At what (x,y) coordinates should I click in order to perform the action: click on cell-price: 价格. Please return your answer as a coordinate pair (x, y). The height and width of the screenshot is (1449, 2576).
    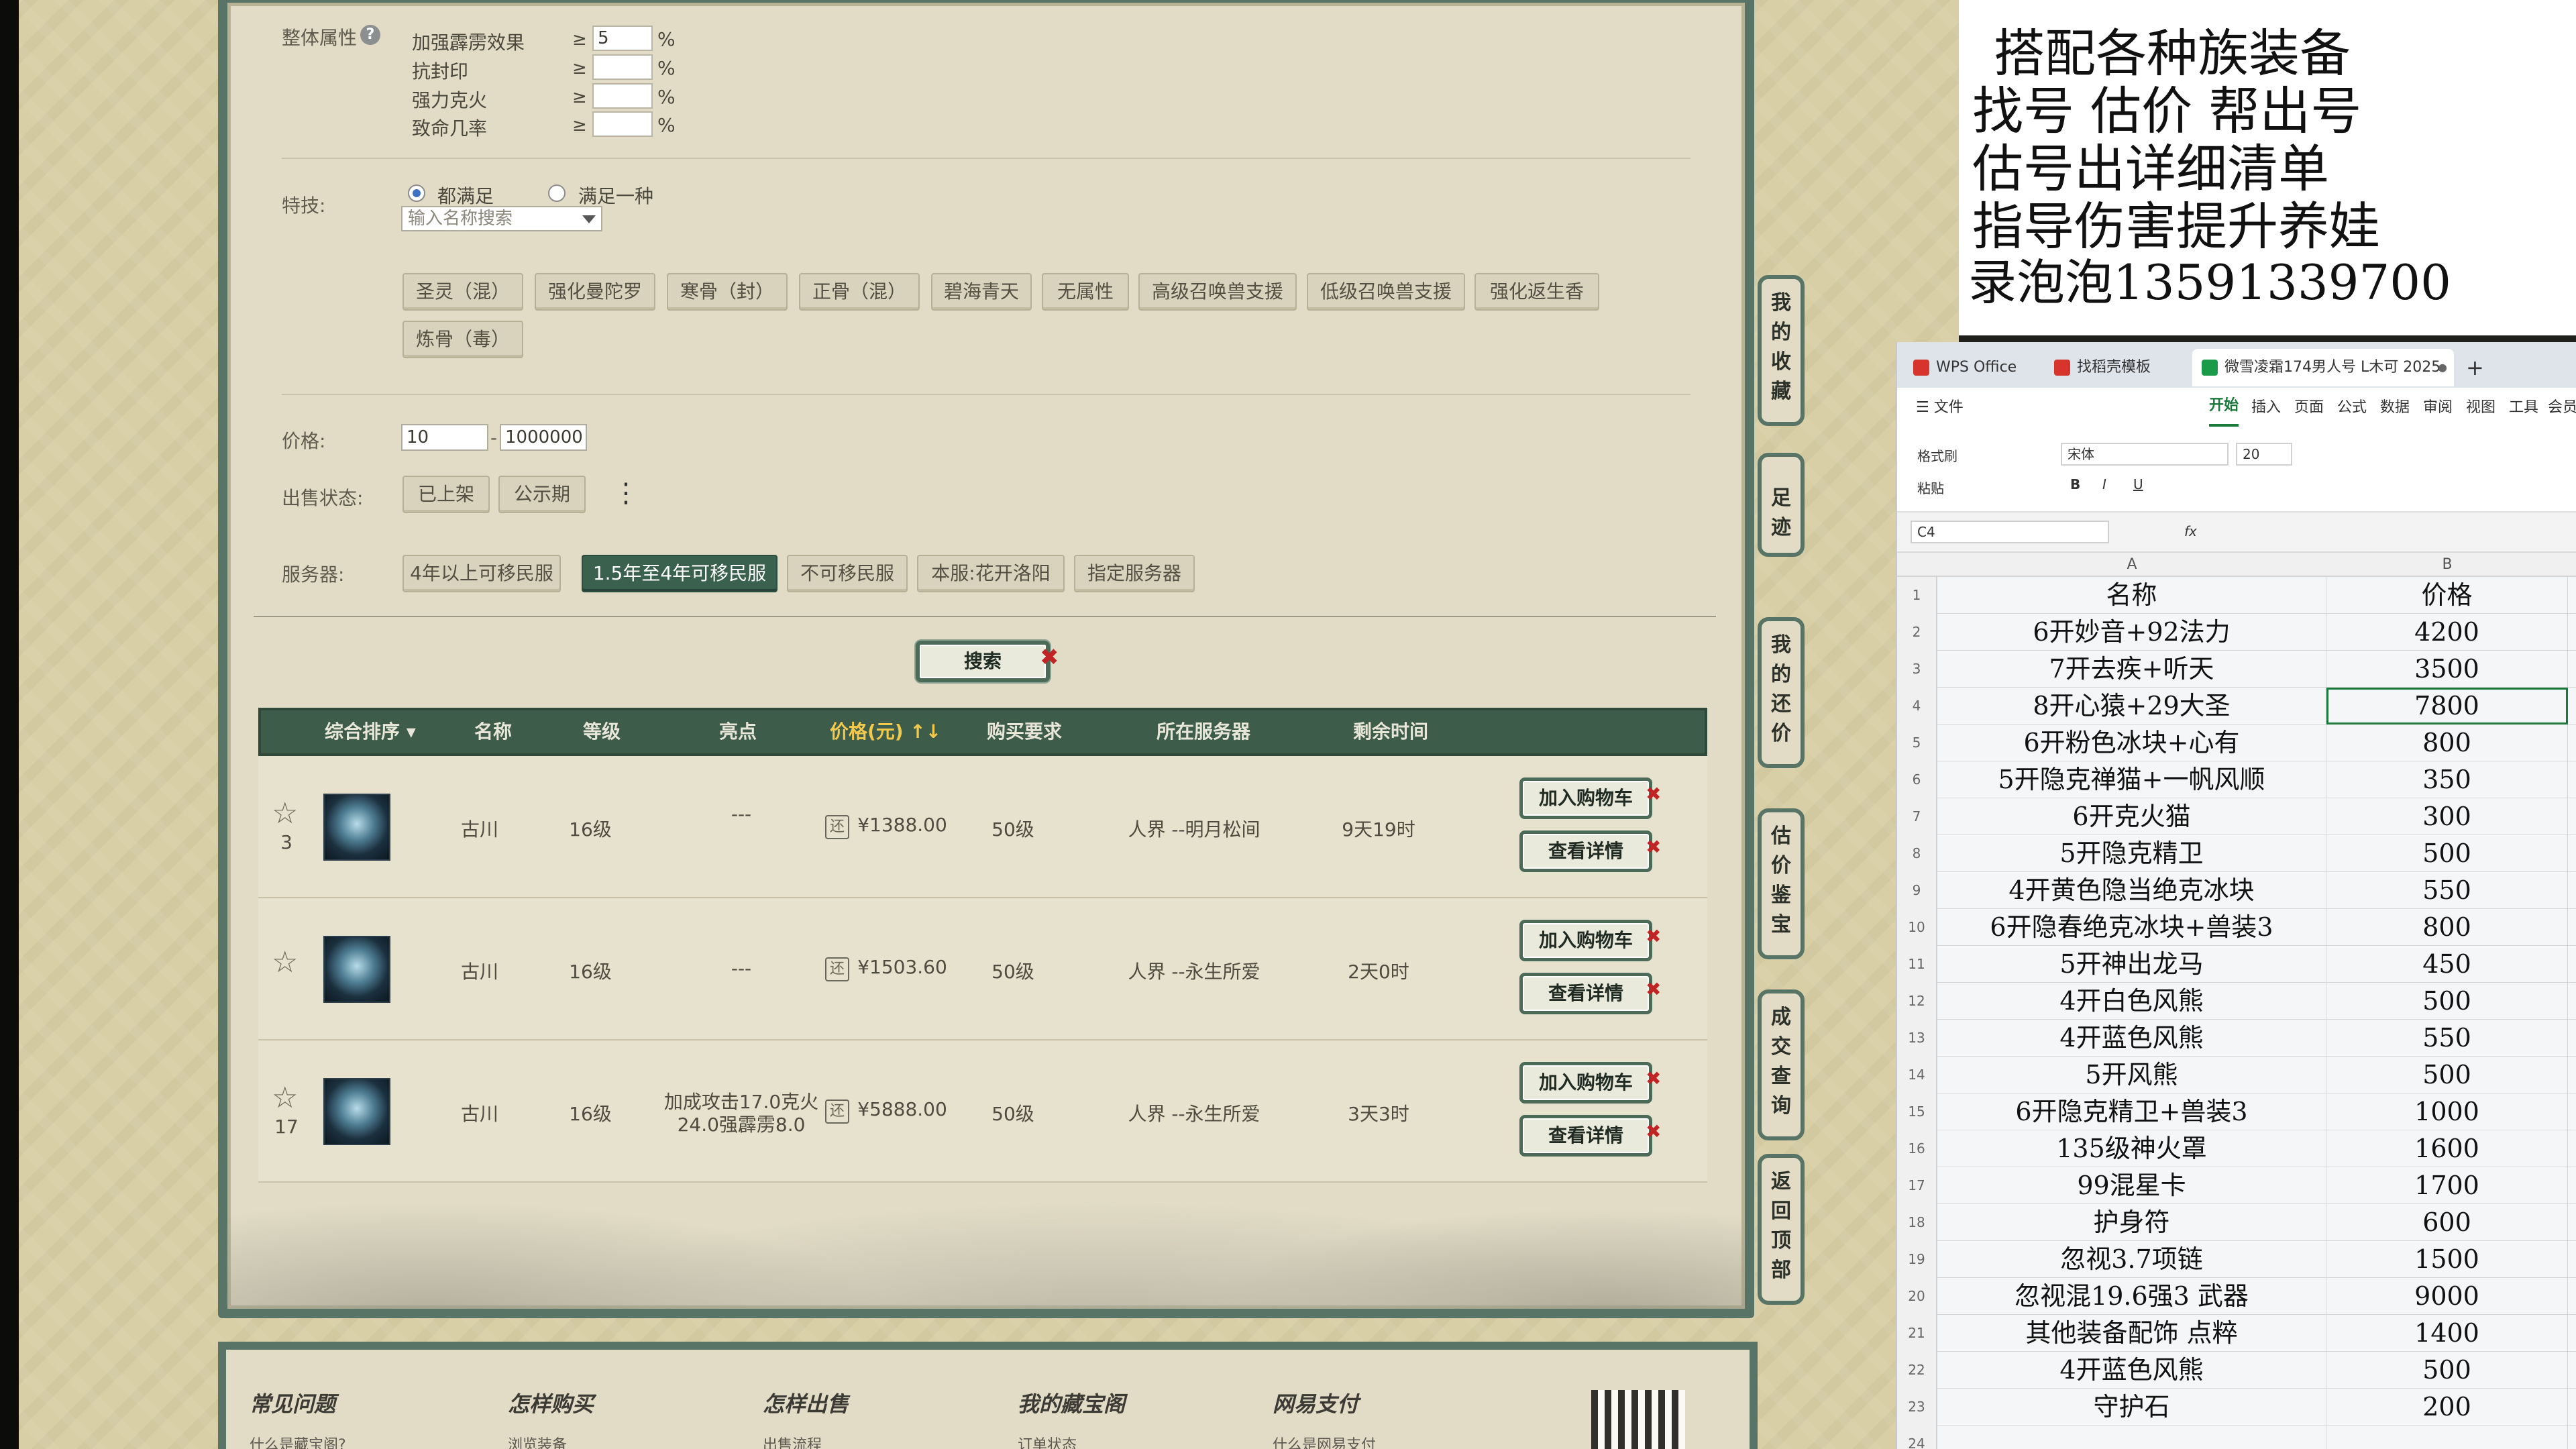
    Looking at the image, I should click on (2447, 595).